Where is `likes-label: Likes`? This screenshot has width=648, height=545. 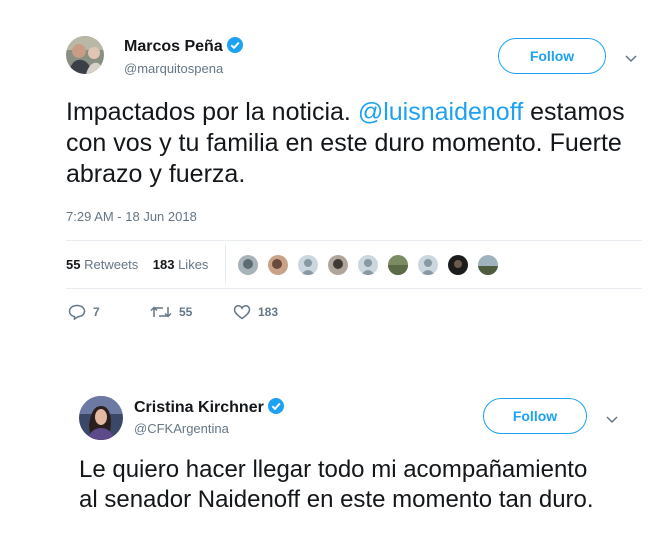 likes-label: Likes is located at coordinates (193, 264).